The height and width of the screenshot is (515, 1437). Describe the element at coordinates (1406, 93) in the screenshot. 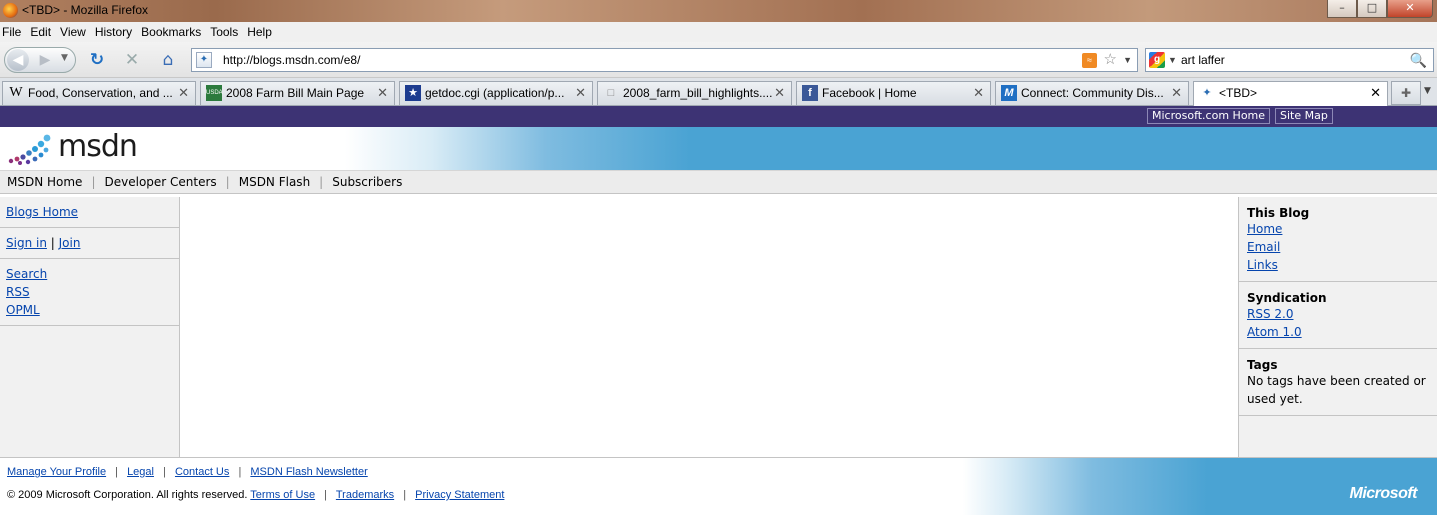

I see `new-tab-button: ✚` at that location.